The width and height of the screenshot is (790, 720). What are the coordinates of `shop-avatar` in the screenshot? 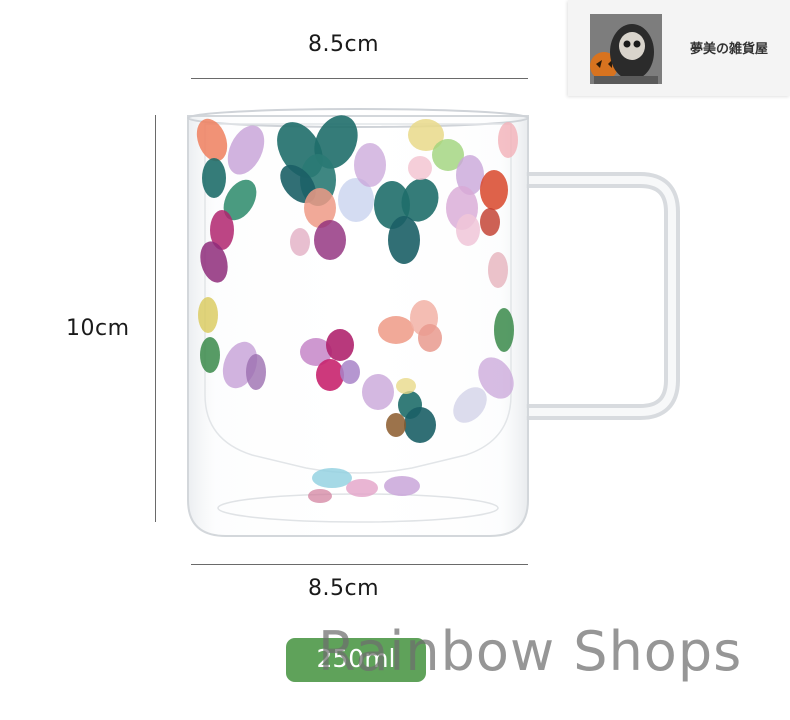 It's located at (626, 49).